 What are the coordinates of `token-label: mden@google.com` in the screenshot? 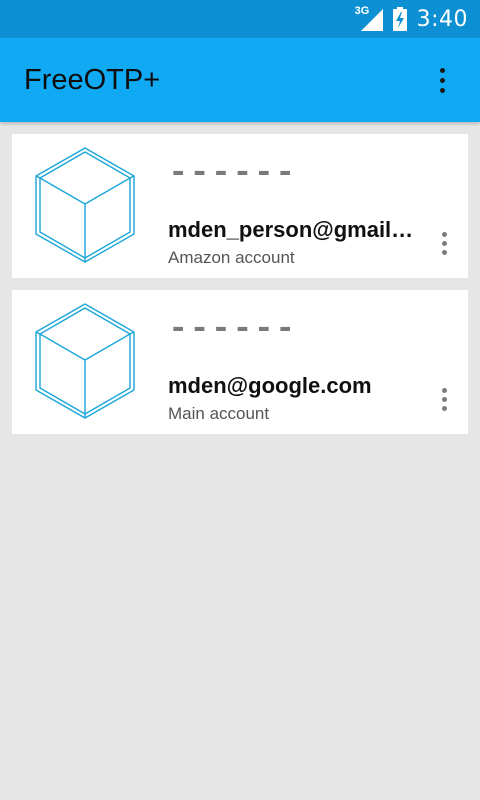 It's located at (270, 385).